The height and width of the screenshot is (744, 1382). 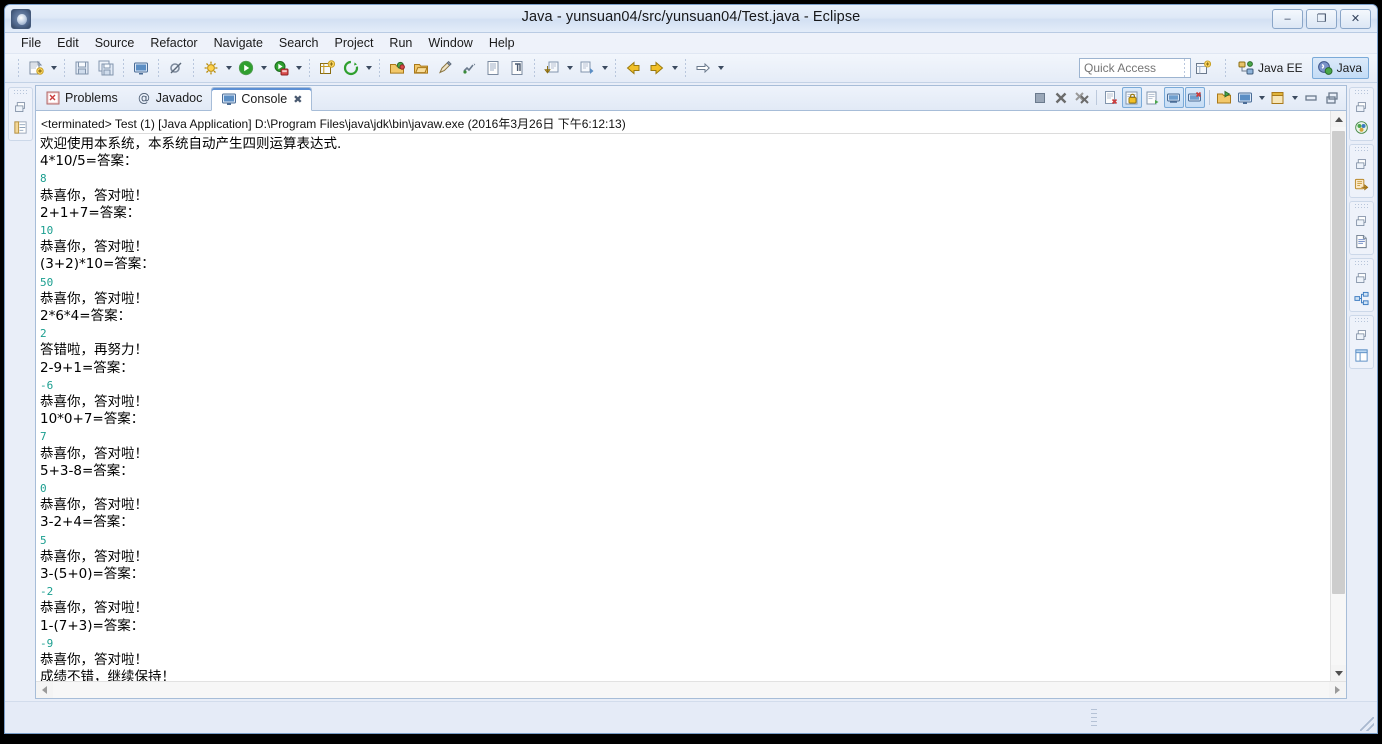 I want to click on new-annotation-dropdown, so click(x=368, y=68).